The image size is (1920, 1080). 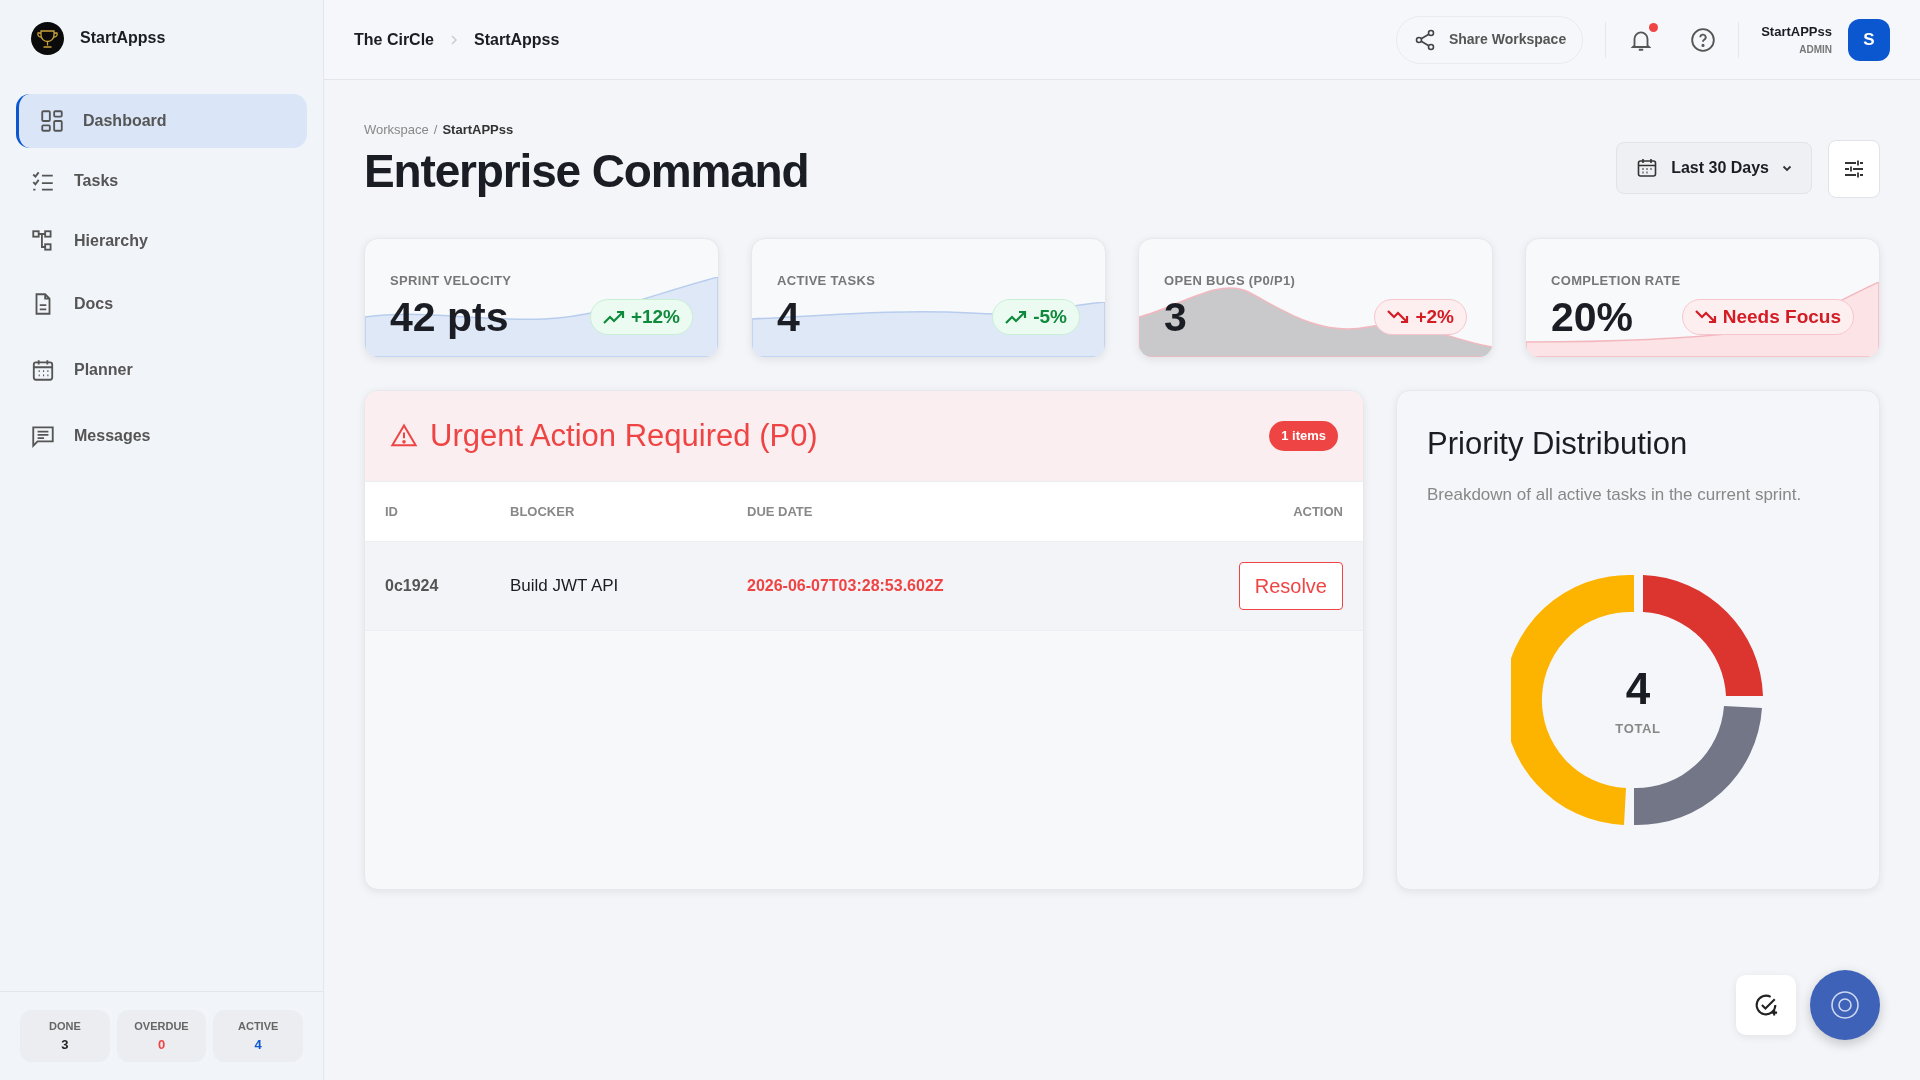 What do you see at coordinates (628, 511) in the screenshot?
I see `column-header: BLOCKER` at bounding box center [628, 511].